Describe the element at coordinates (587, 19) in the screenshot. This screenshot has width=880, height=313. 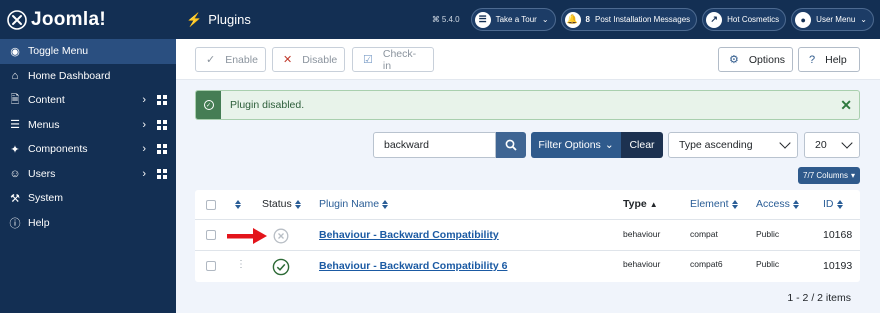
I see `messages-count: 8` at that location.